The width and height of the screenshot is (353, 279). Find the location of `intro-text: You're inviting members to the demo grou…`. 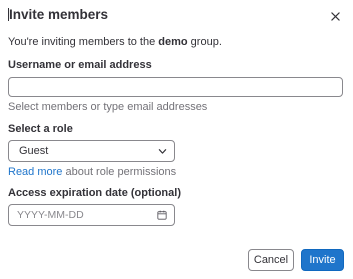

intro-text: You're inviting members to the demo grou… is located at coordinates (115, 42).